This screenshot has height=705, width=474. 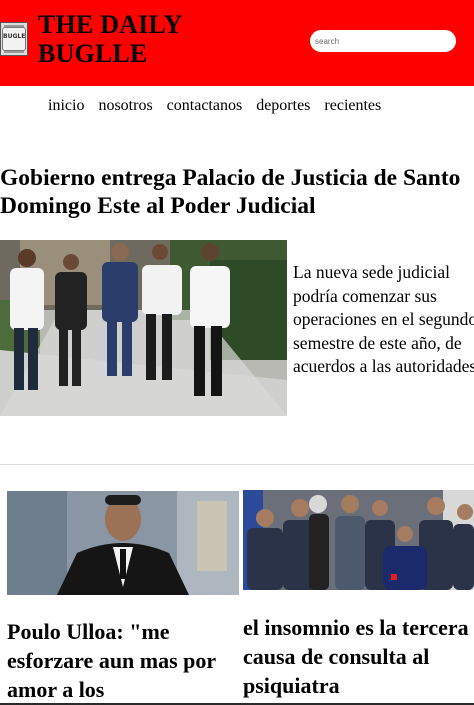 What do you see at coordinates (14, 36) in the screenshot?
I see `logo-text: BUGLE` at bounding box center [14, 36].